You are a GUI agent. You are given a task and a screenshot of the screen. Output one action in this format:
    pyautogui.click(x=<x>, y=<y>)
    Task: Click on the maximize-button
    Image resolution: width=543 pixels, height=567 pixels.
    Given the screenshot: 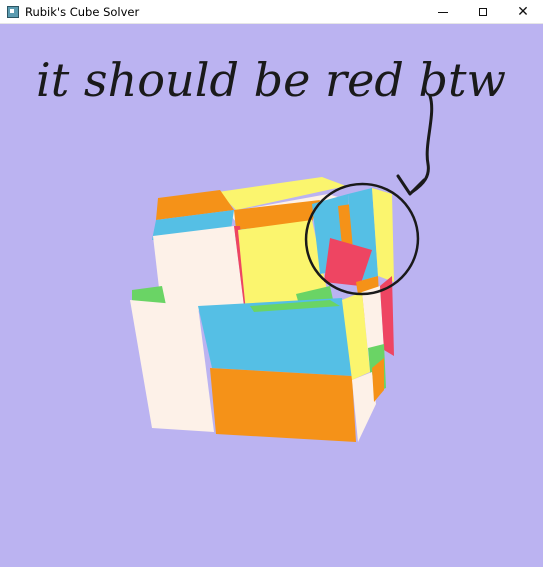 What is the action you would take?
    pyautogui.click(x=483, y=12)
    